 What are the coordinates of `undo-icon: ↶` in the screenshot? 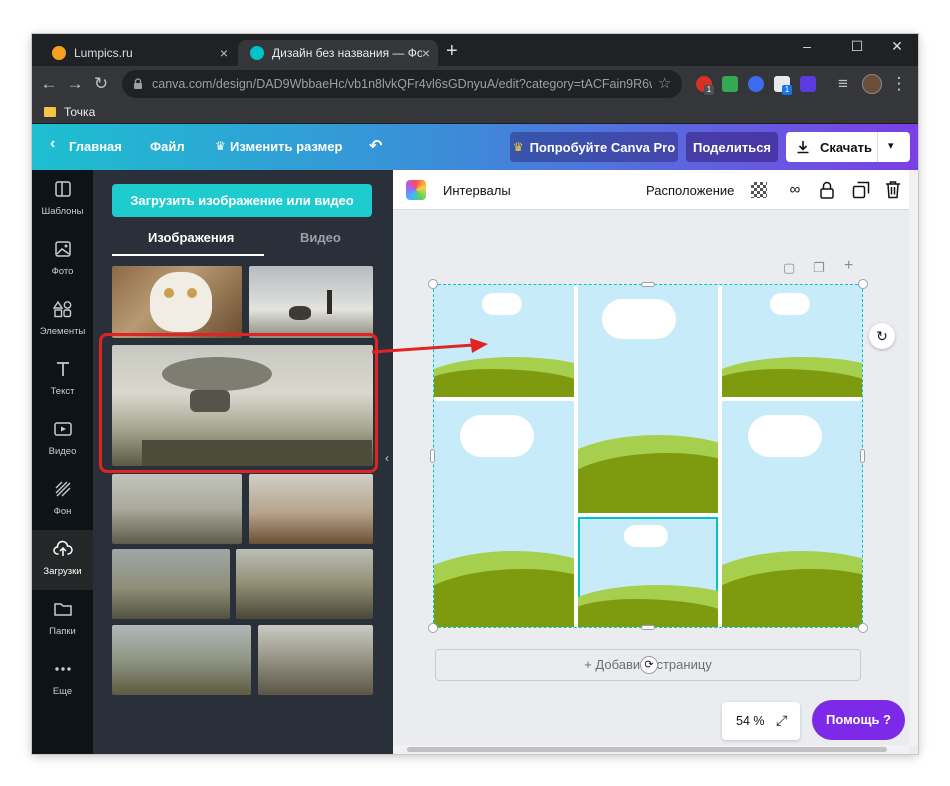 It's located at (375, 146).